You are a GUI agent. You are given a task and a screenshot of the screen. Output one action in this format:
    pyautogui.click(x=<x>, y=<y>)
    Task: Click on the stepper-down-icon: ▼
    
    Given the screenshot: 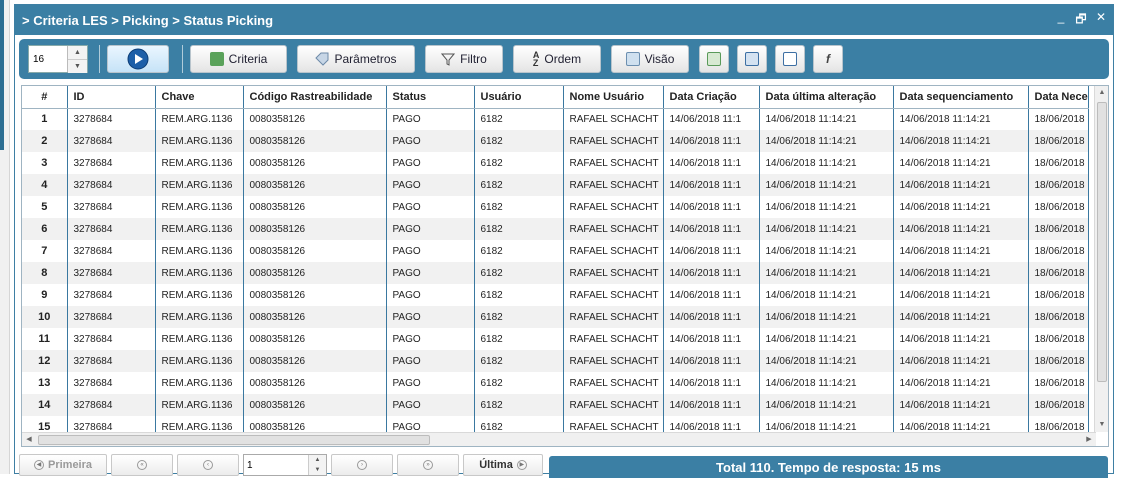 What is the action you would take?
    pyautogui.click(x=77, y=66)
    